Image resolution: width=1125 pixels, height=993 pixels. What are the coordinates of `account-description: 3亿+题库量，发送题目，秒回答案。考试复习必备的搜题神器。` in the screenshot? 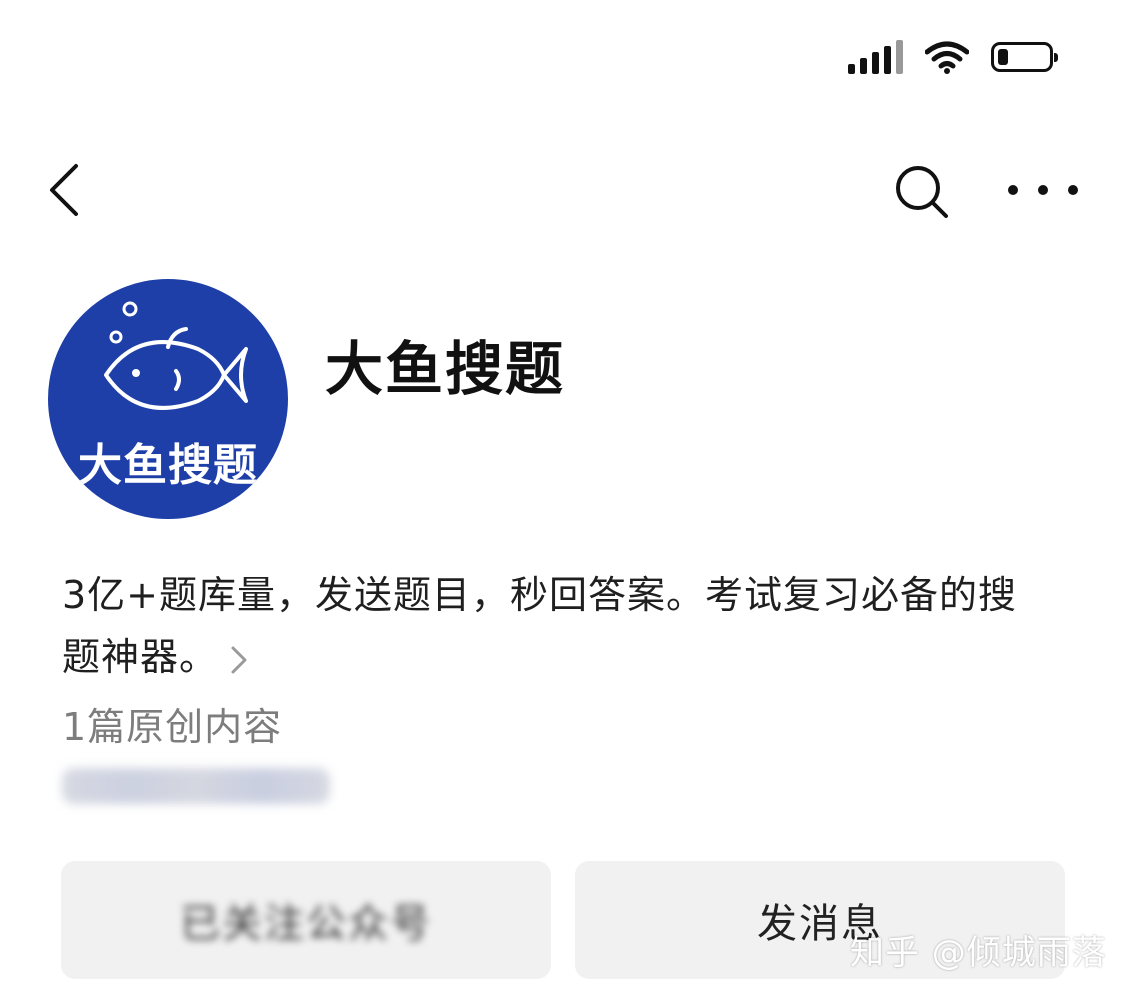 It's located at (557, 626).